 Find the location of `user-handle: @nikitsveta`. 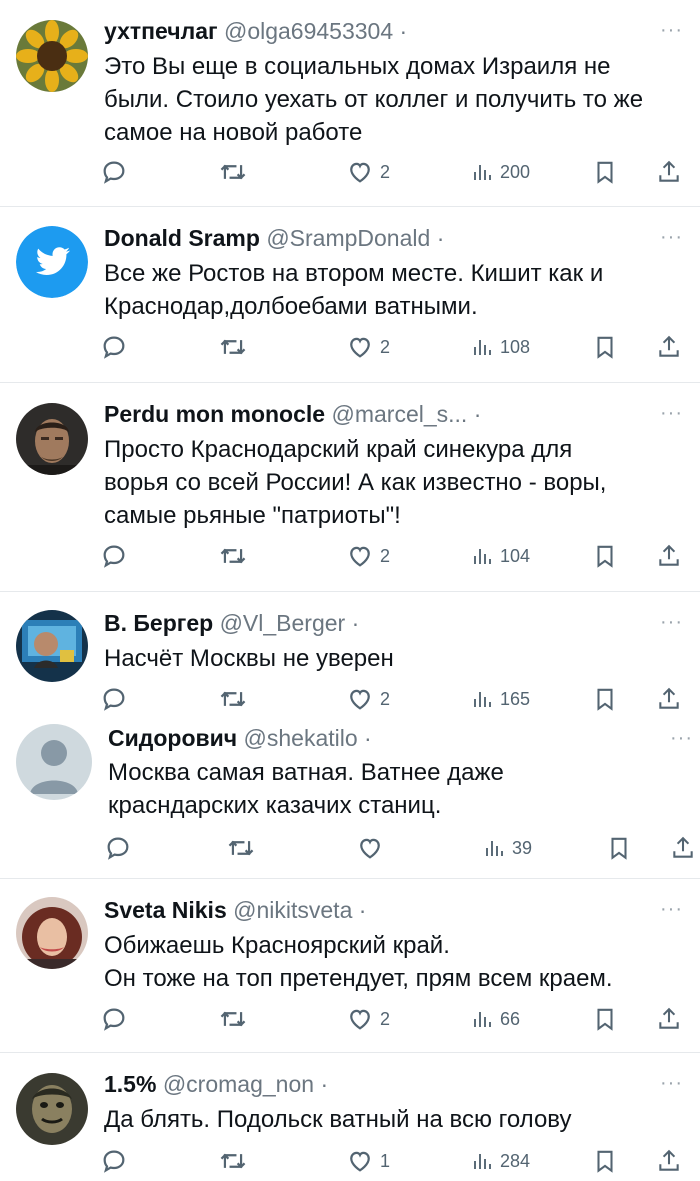

user-handle: @nikitsveta is located at coordinates (292, 910).